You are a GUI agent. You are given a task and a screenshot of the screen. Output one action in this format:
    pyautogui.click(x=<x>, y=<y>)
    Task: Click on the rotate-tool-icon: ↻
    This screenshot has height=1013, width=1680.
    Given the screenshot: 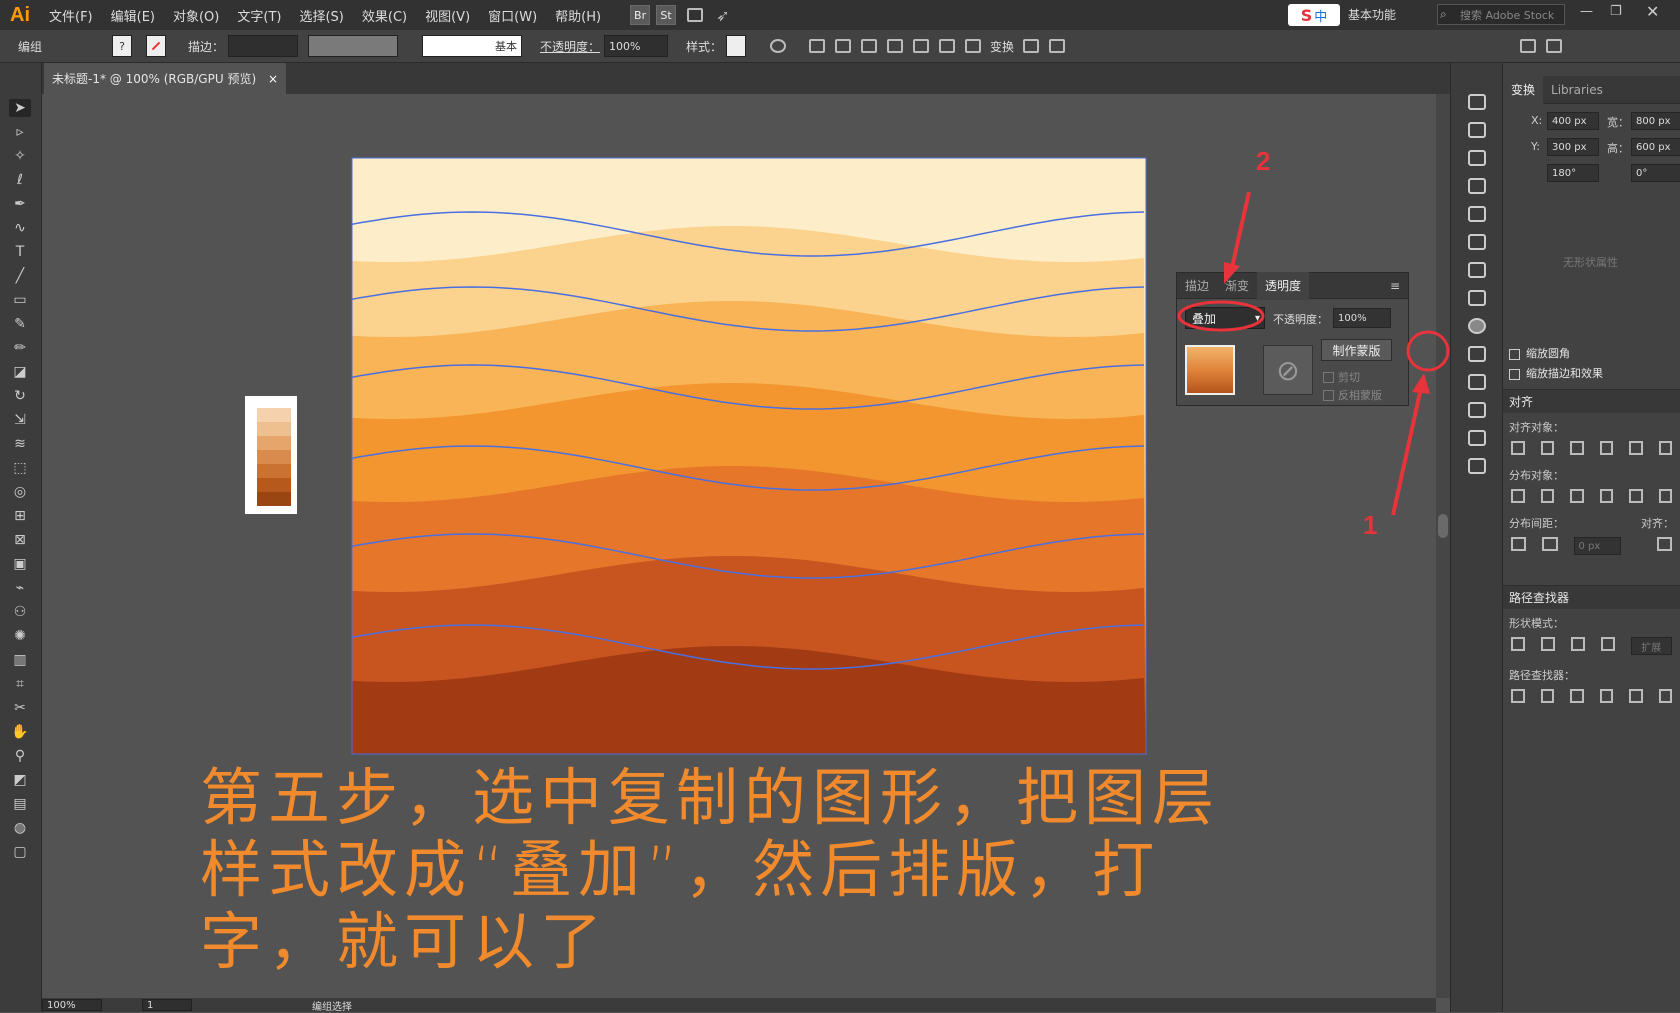 What is the action you would take?
    pyautogui.click(x=20, y=396)
    